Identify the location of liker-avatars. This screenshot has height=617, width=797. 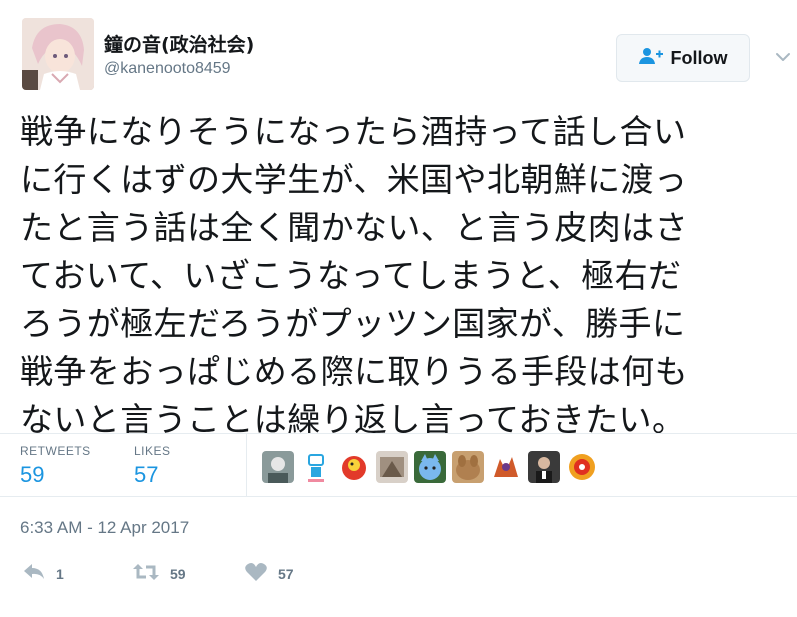
(430, 467).